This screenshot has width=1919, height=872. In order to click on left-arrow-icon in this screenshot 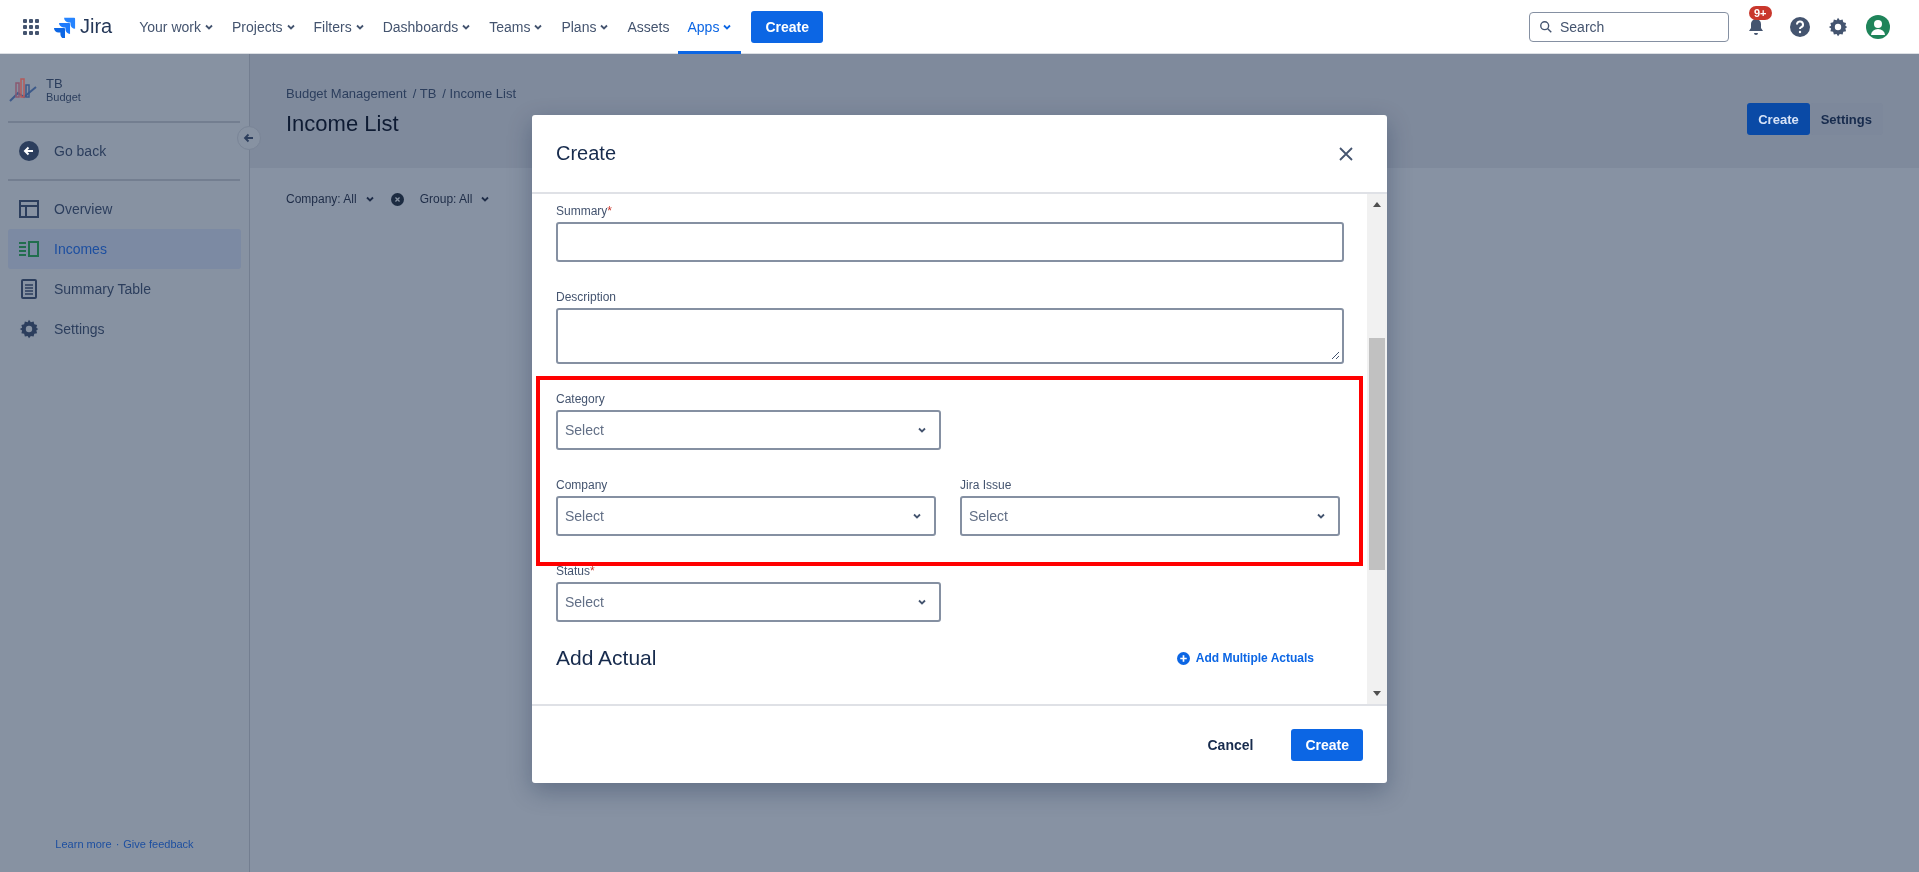, I will do `click(249, 138)`.